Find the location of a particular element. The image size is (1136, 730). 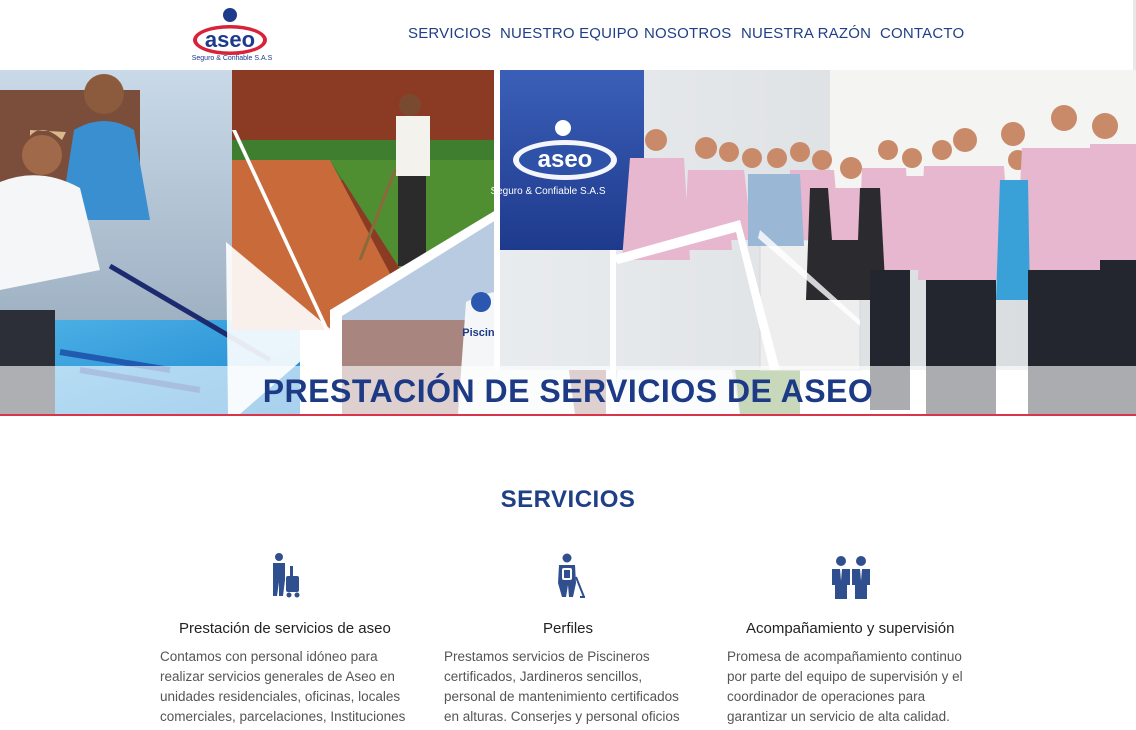

worker-profile-icon is located at coordinates (571, 575).